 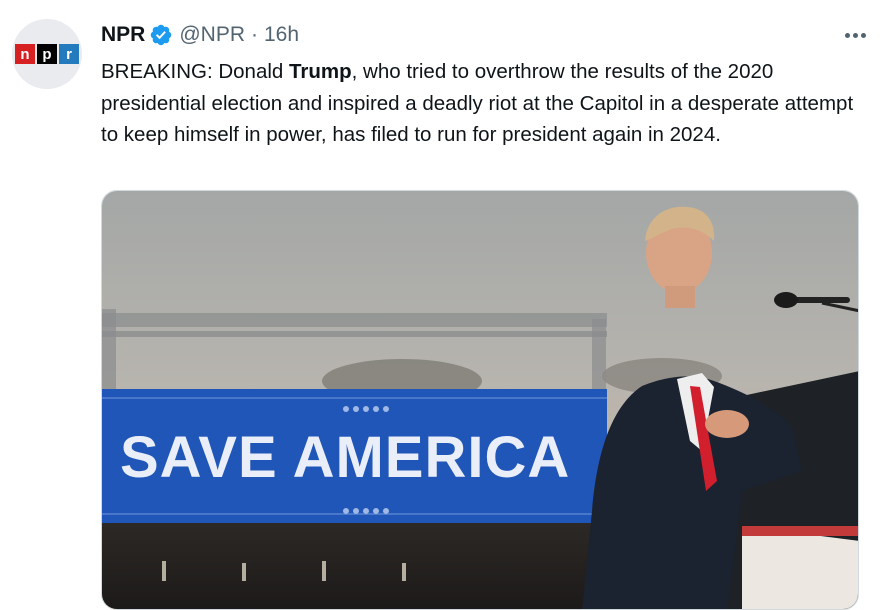 What do you see at coordinates (281, 35) in the screenshot?
I see `tweet-timestamp: 16h` at bounding box center [281, 35].